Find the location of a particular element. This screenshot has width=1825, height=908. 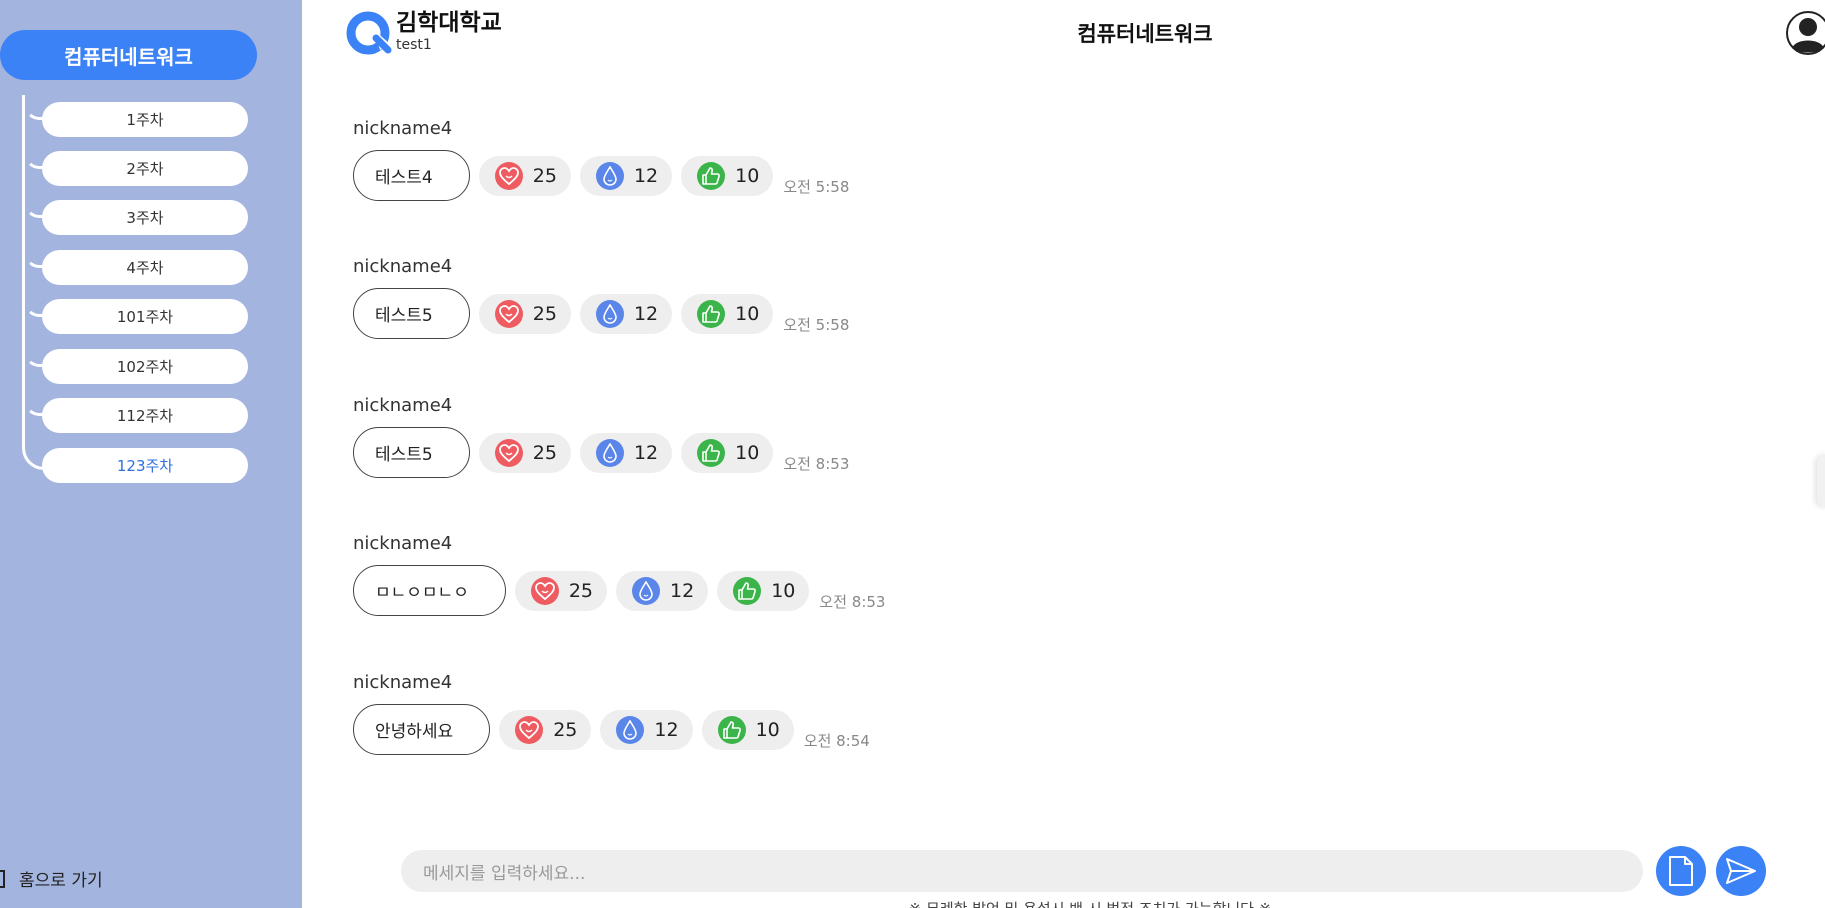

send-icon is located at coordinates (1741, 871).